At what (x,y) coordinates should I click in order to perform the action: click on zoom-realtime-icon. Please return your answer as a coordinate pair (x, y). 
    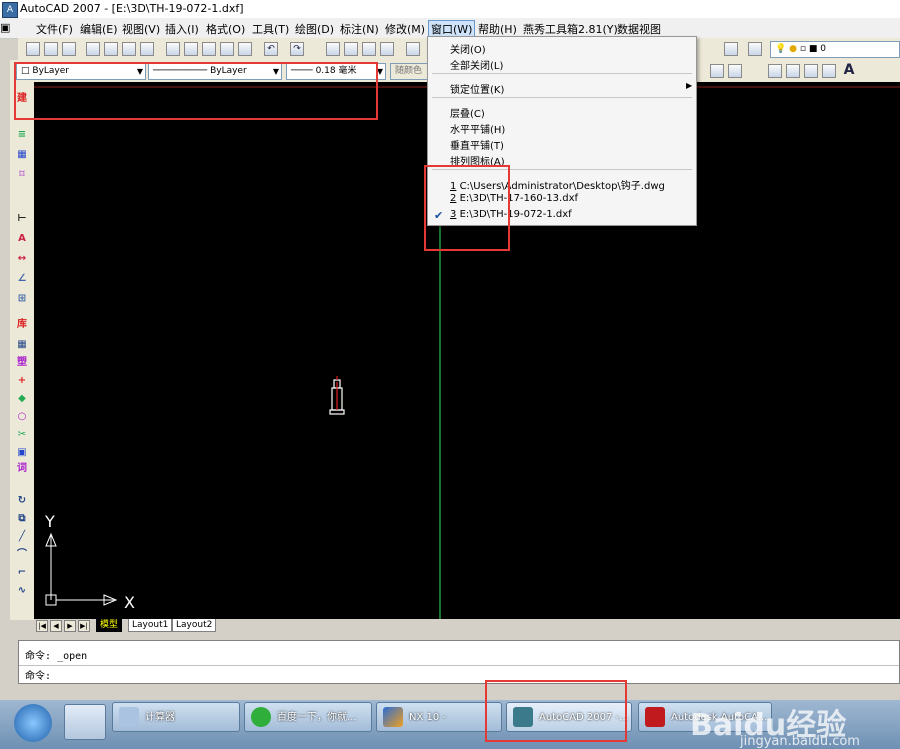
    Looking at the image, I should click on (351, 49).